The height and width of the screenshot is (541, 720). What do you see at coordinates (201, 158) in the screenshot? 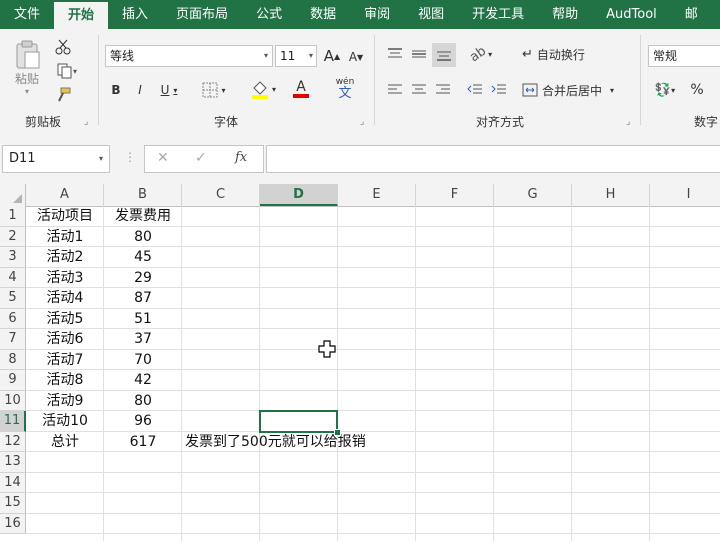
I see `confirm-edit-button: ✓` at bounding box center [201, 158].